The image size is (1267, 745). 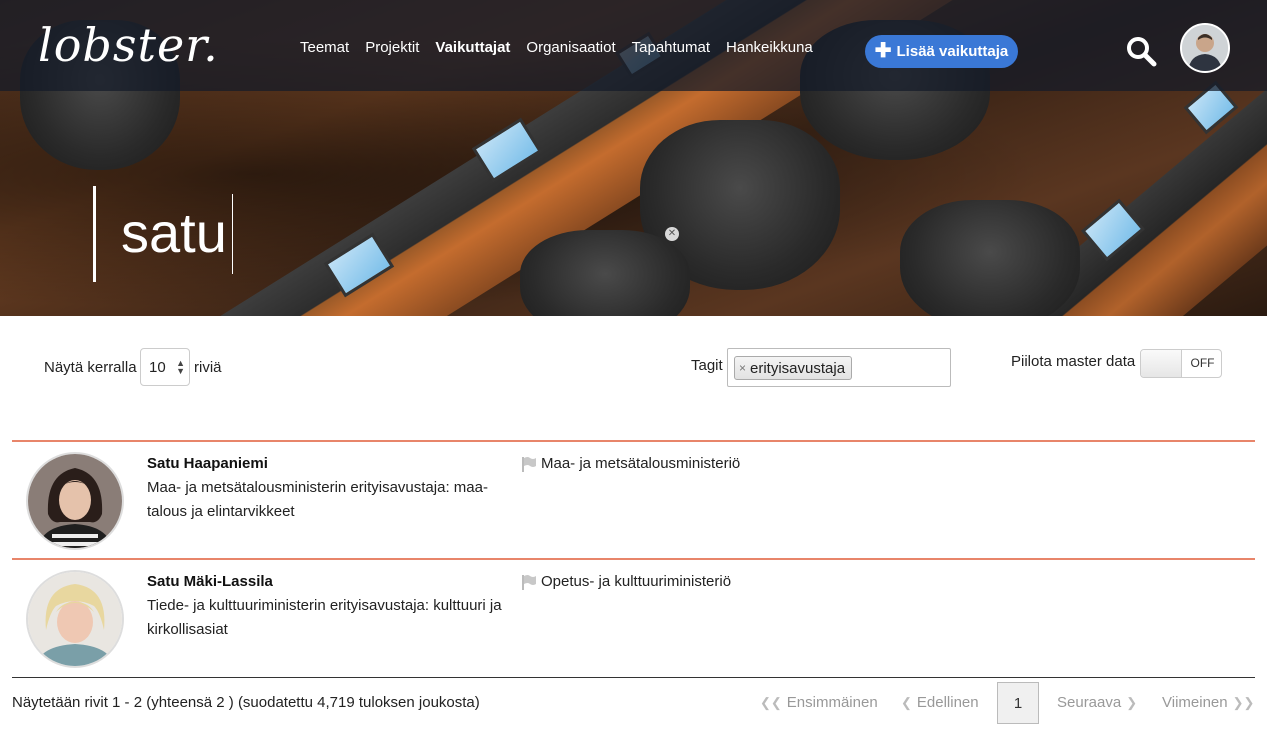 I want to click on double-chevron-left-icon: ❮❮, so click(x=771, y=702).